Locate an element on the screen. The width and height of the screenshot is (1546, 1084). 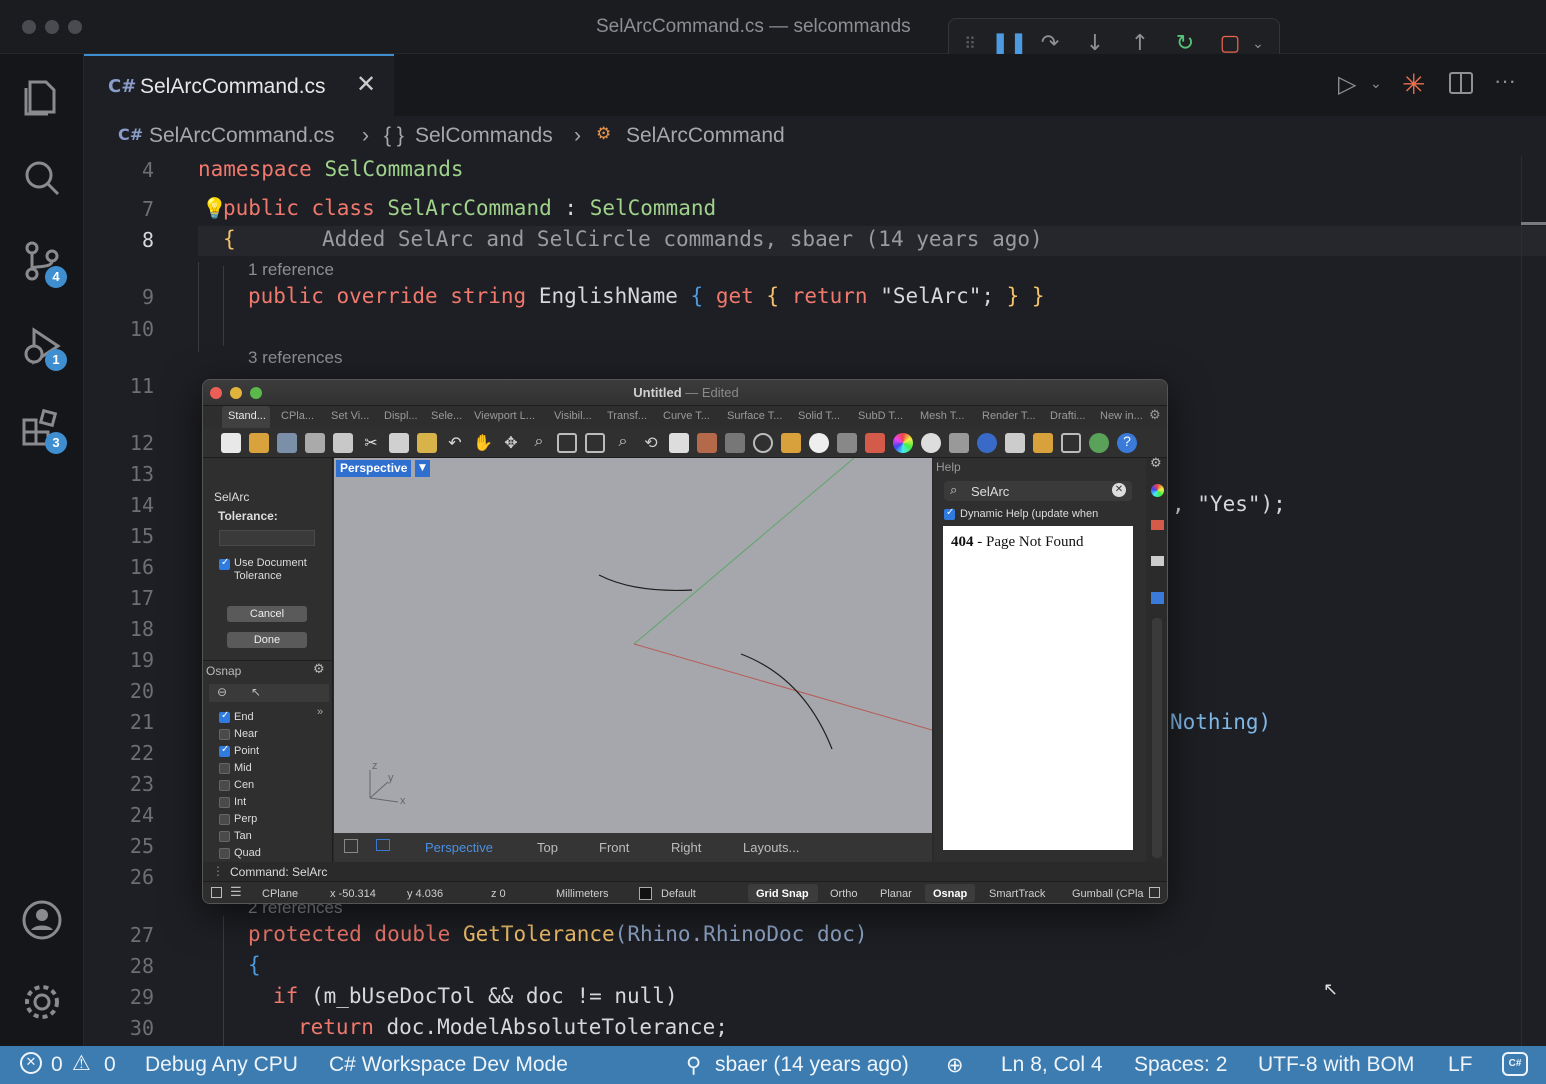
osnap-mid-checkbox is located at coordinates (224, 768).